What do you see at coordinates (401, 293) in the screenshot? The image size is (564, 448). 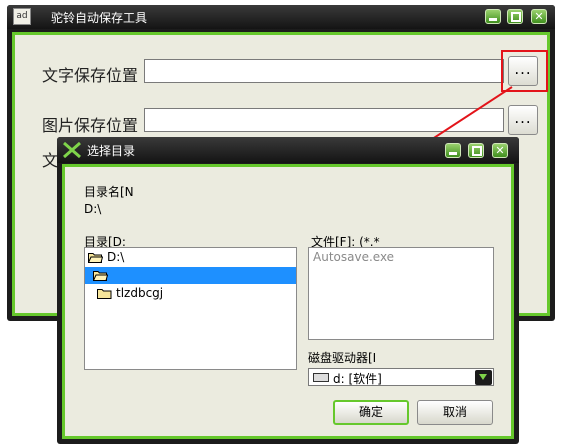 I see `file-list: Autosave.exe` at bounding box center [401, 293].